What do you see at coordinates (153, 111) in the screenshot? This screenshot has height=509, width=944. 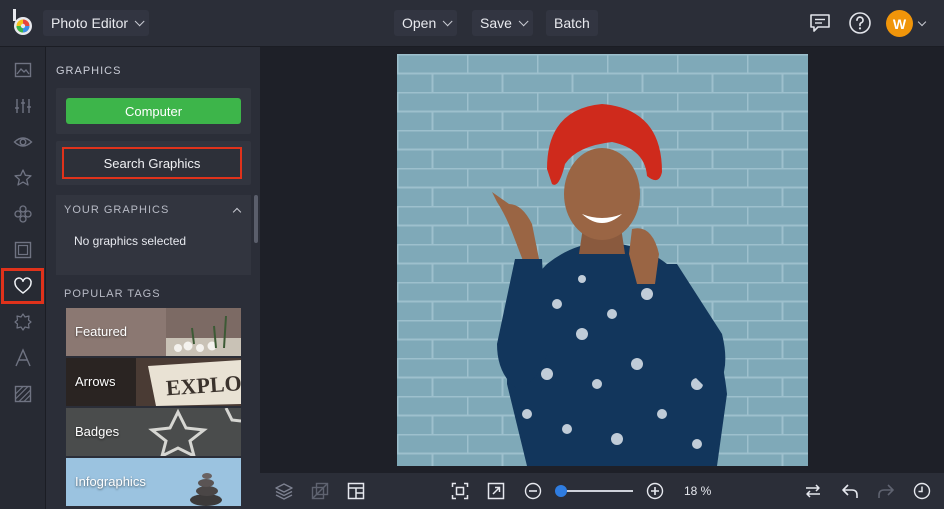 I see `computer-button: Computer` at bounding box center [153, 111].